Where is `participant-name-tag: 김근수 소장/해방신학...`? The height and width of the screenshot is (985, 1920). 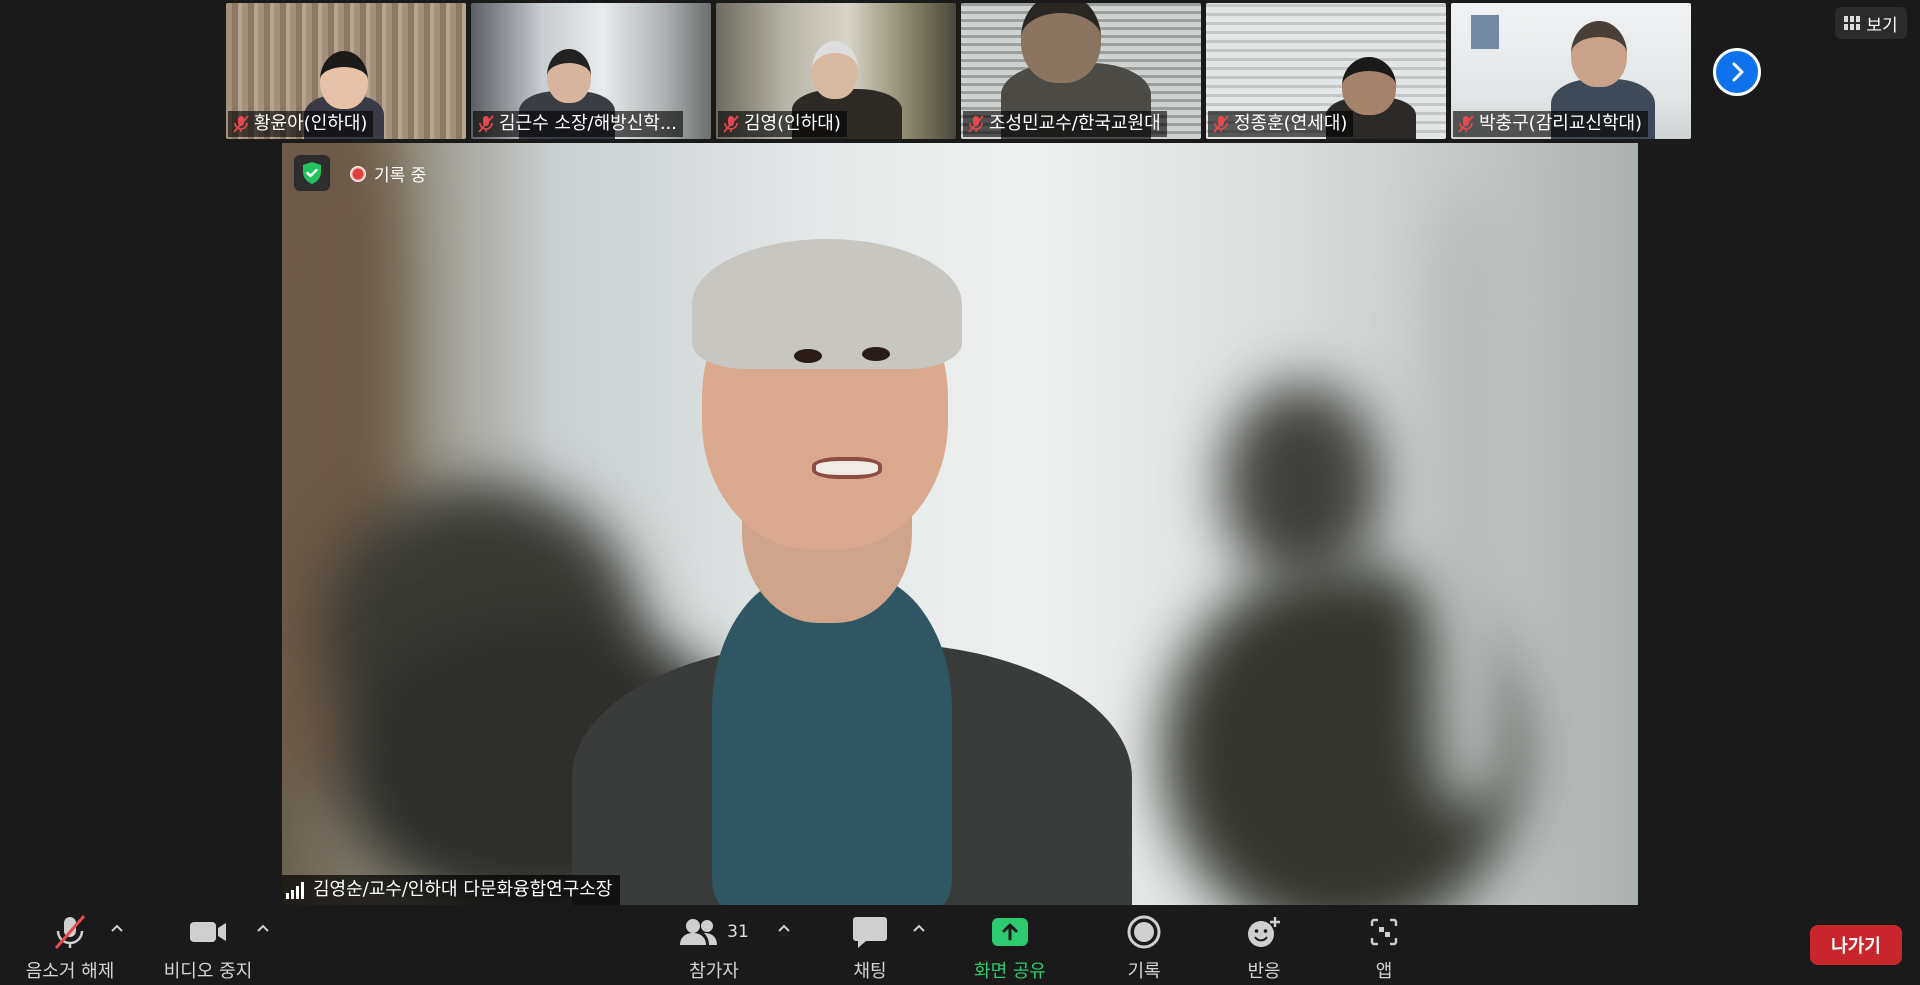 participant-name-tag: 김근수 소장/해방신학... is located at coordinates (578, 124).